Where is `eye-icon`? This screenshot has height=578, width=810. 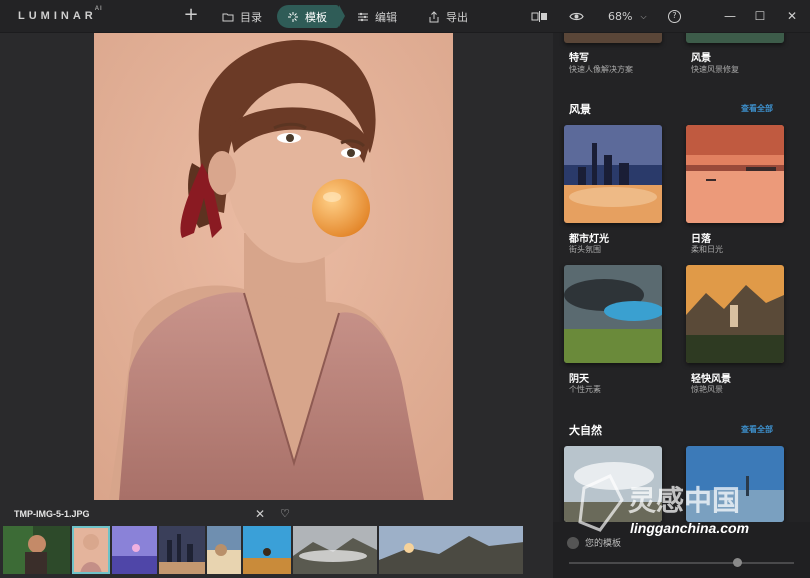
eye-icon is located at coordinates (576, 16).